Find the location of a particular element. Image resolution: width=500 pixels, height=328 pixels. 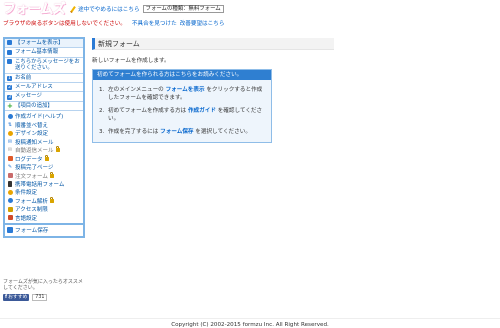

sidebar-item-label: アクセス制限 is located at coordinates (31, 210).